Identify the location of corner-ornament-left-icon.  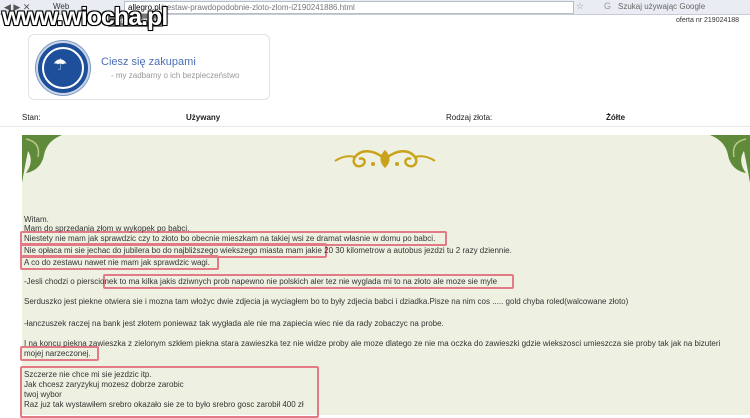
(42, 159).